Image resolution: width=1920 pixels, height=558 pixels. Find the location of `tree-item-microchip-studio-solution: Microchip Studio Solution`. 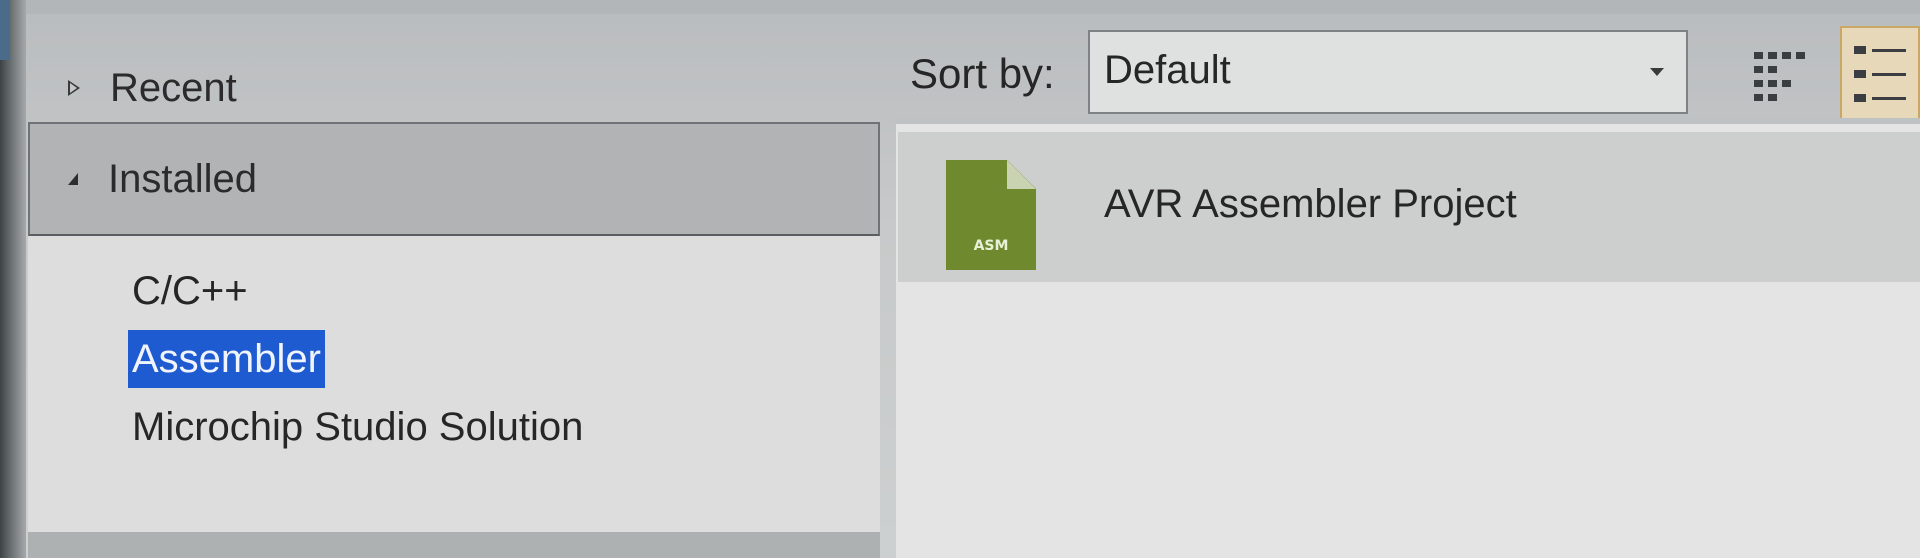

tree-item-microchip-studio-solution: Microchip Studio Solution is located at coordinates (357, 427).